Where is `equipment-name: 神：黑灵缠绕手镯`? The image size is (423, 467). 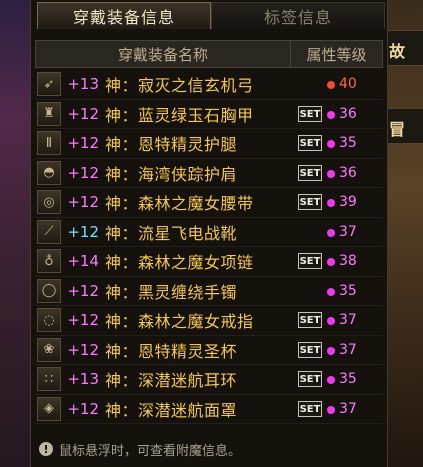
equipment-name: 神：黑灵缠绕手镯 is located at coordinates (171, 292).